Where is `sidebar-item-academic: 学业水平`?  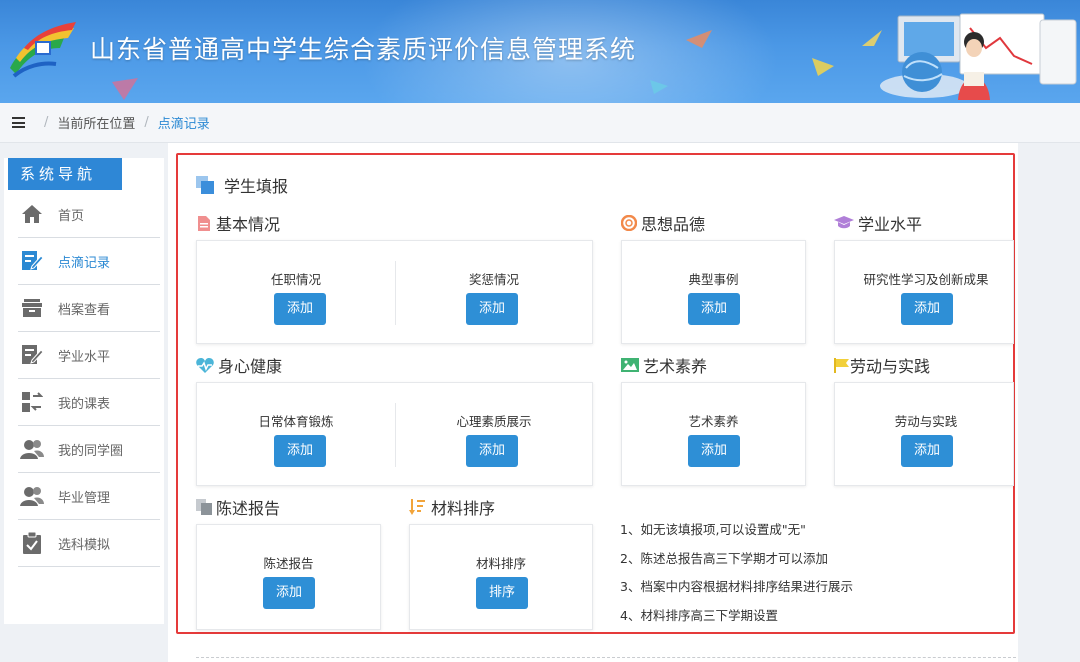
sidebar-item-academic: 学业水平 is located at coordinates (89, 355).